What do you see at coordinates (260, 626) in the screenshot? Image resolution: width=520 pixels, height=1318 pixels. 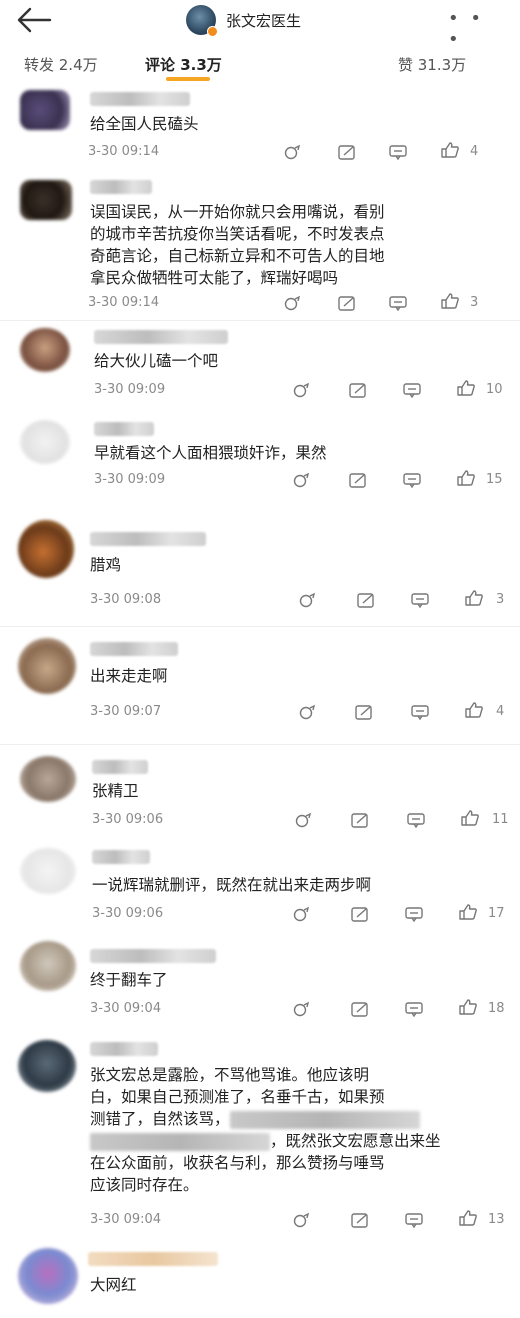 I see `divider` at bounding box center [260, 626].